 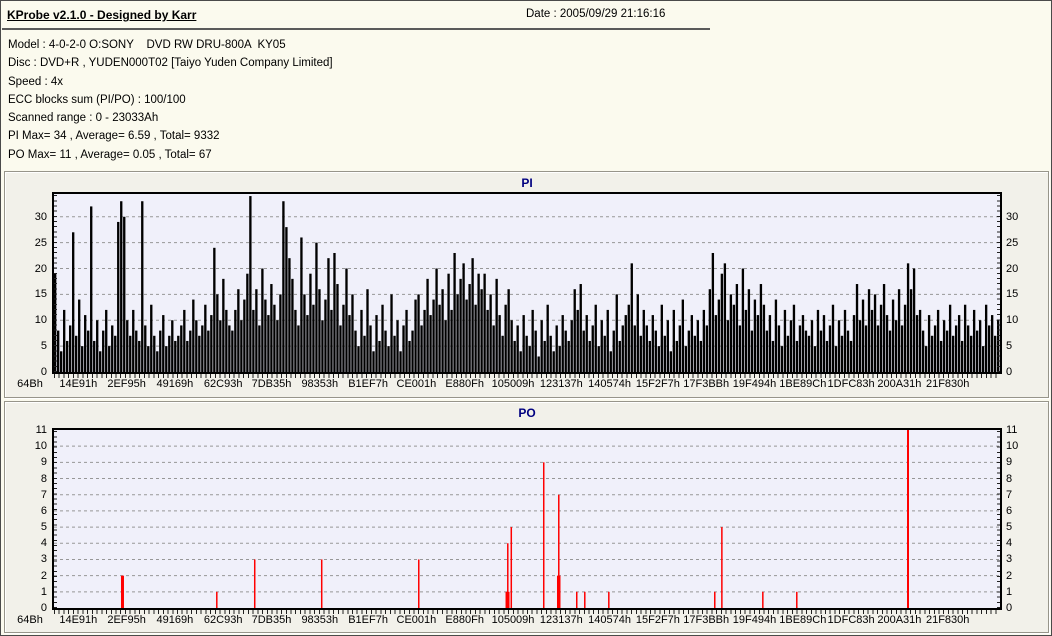 I want to click on x-axis-label: 17F3BBh, so click(x=706, y=620).